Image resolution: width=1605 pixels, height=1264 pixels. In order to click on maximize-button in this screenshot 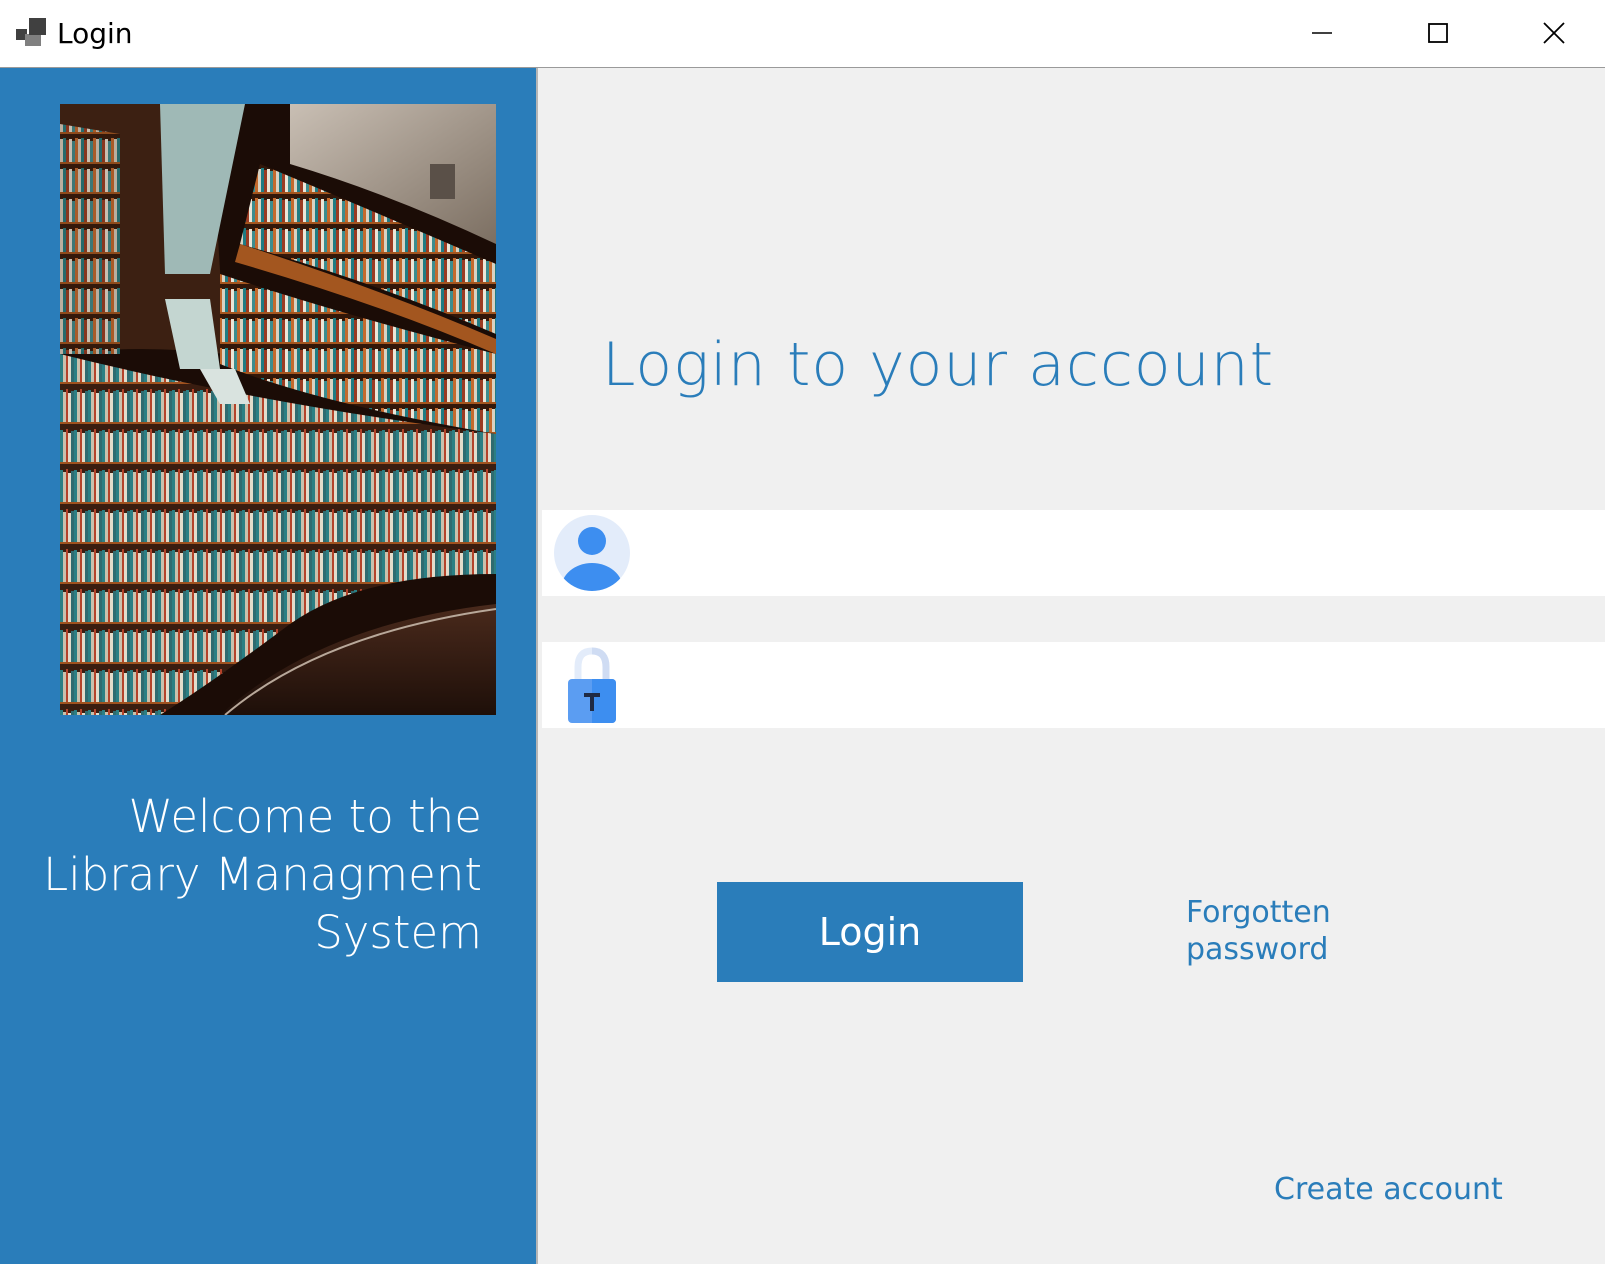, I will do `click(1438, 33)`.